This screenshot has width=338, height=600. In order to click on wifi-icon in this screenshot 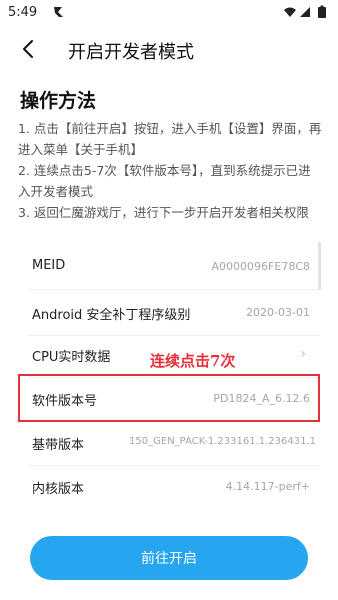, I will do `click(290, 12)`.